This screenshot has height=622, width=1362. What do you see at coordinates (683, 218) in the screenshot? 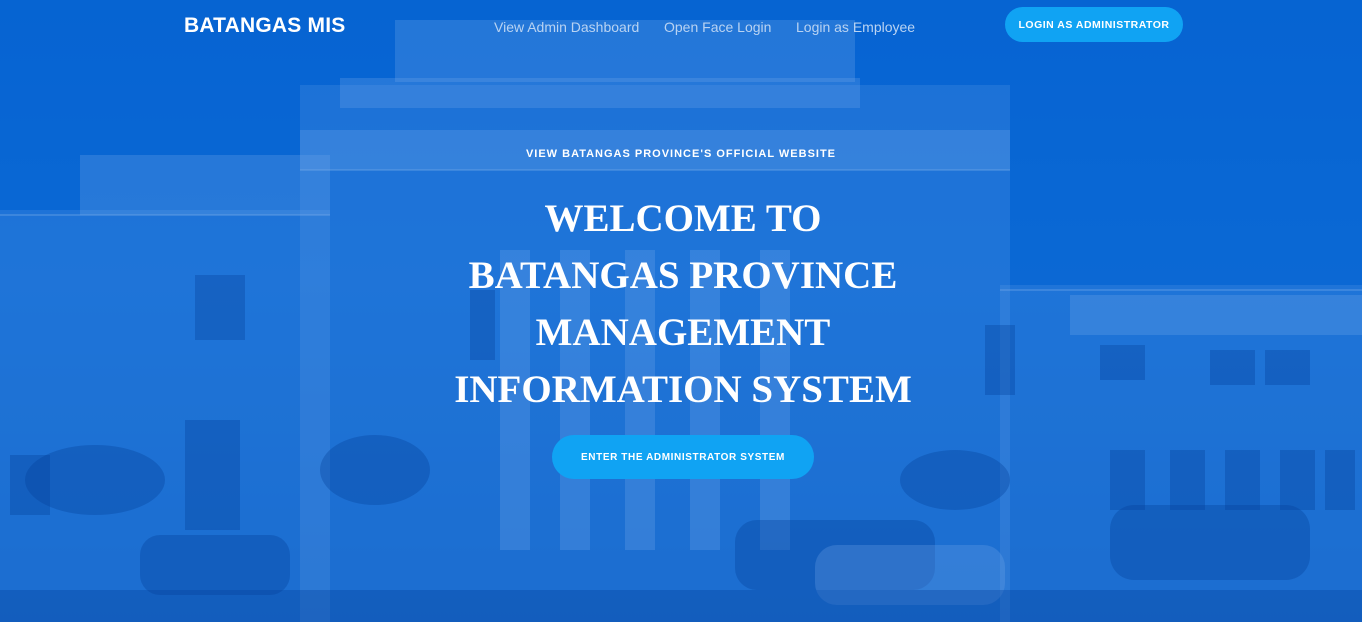
I see `headline-line-1: WELCOME TO` at bounding box center [683, 218].